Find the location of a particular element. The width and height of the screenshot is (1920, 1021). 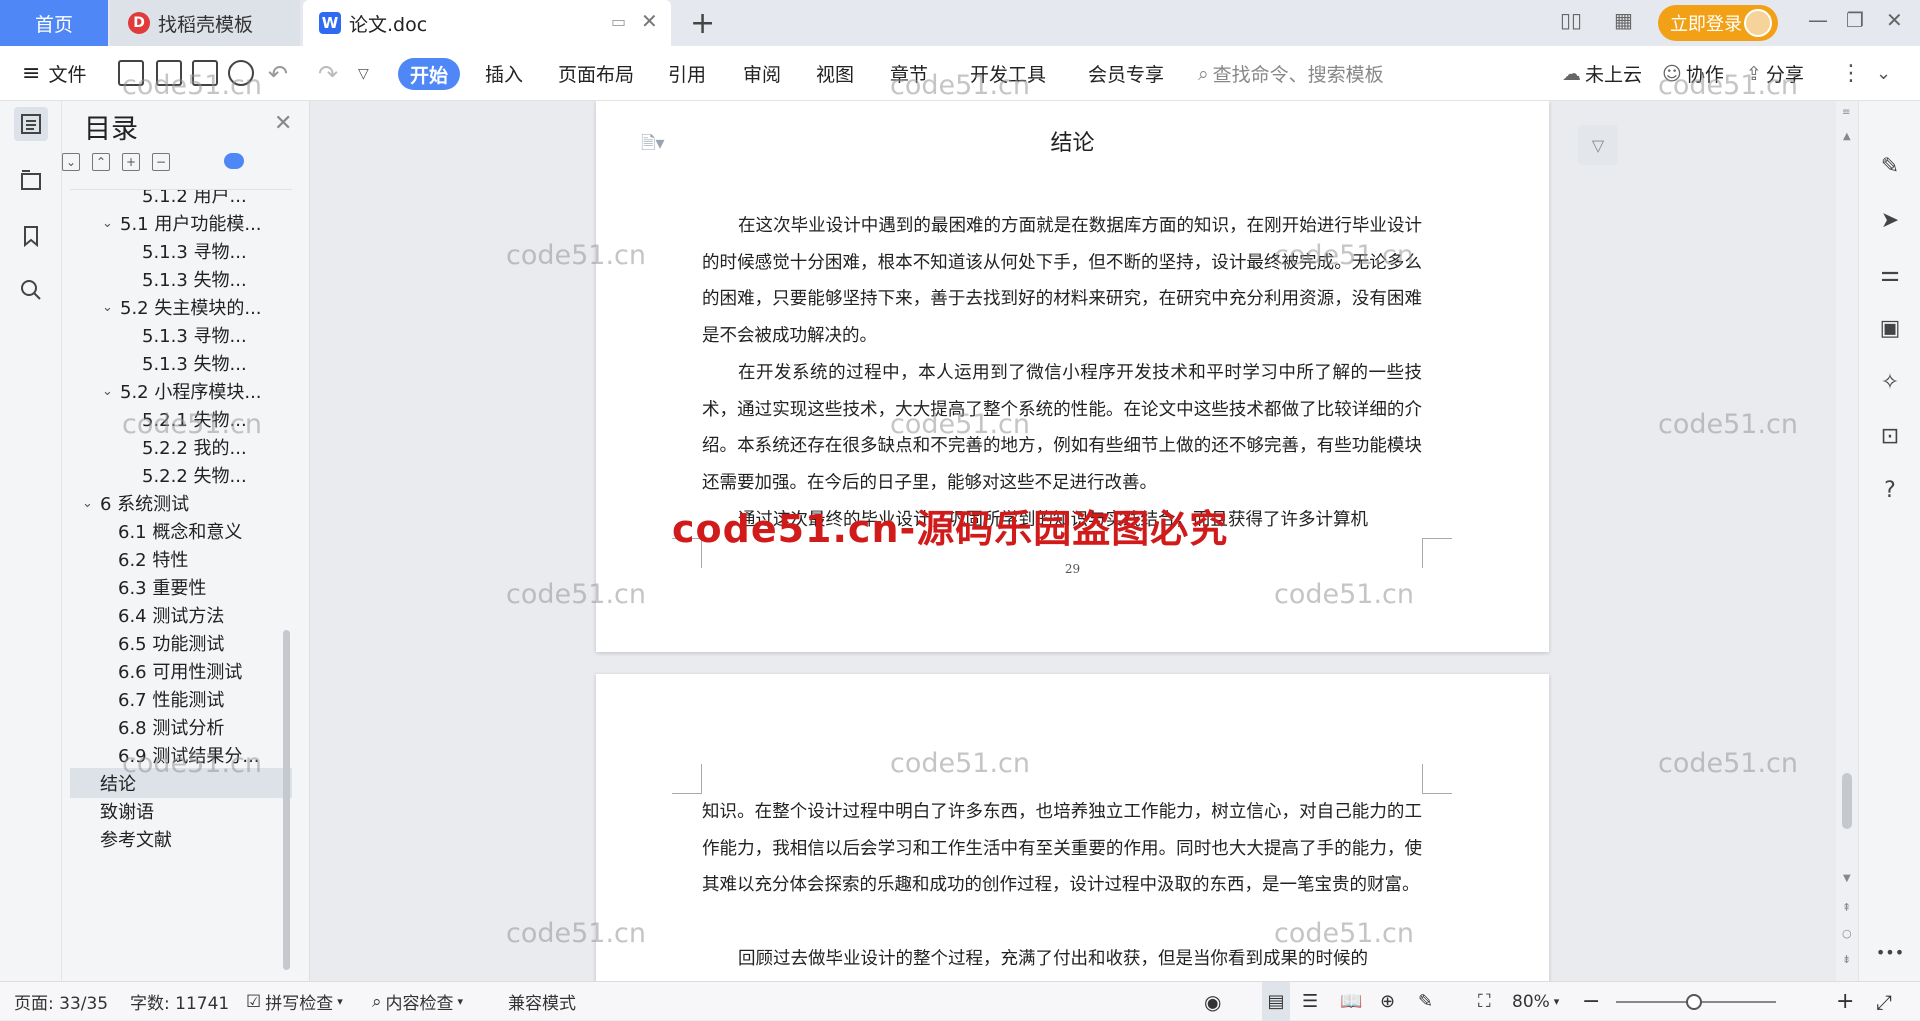

file-menu: ≡ 文件 is located at coordinates (54, 73).